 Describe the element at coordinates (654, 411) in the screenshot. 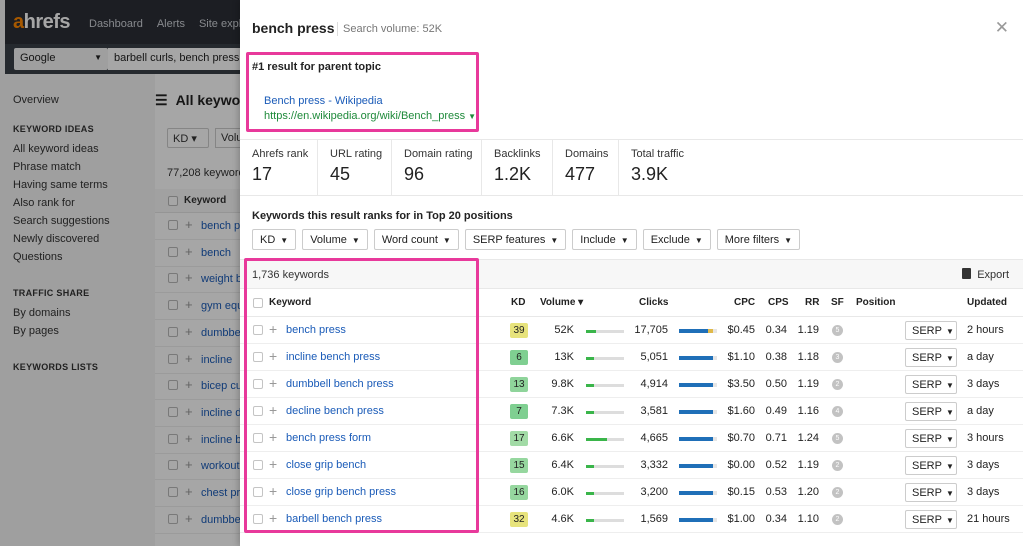

I see `clicks-value: 3,581` at that location.